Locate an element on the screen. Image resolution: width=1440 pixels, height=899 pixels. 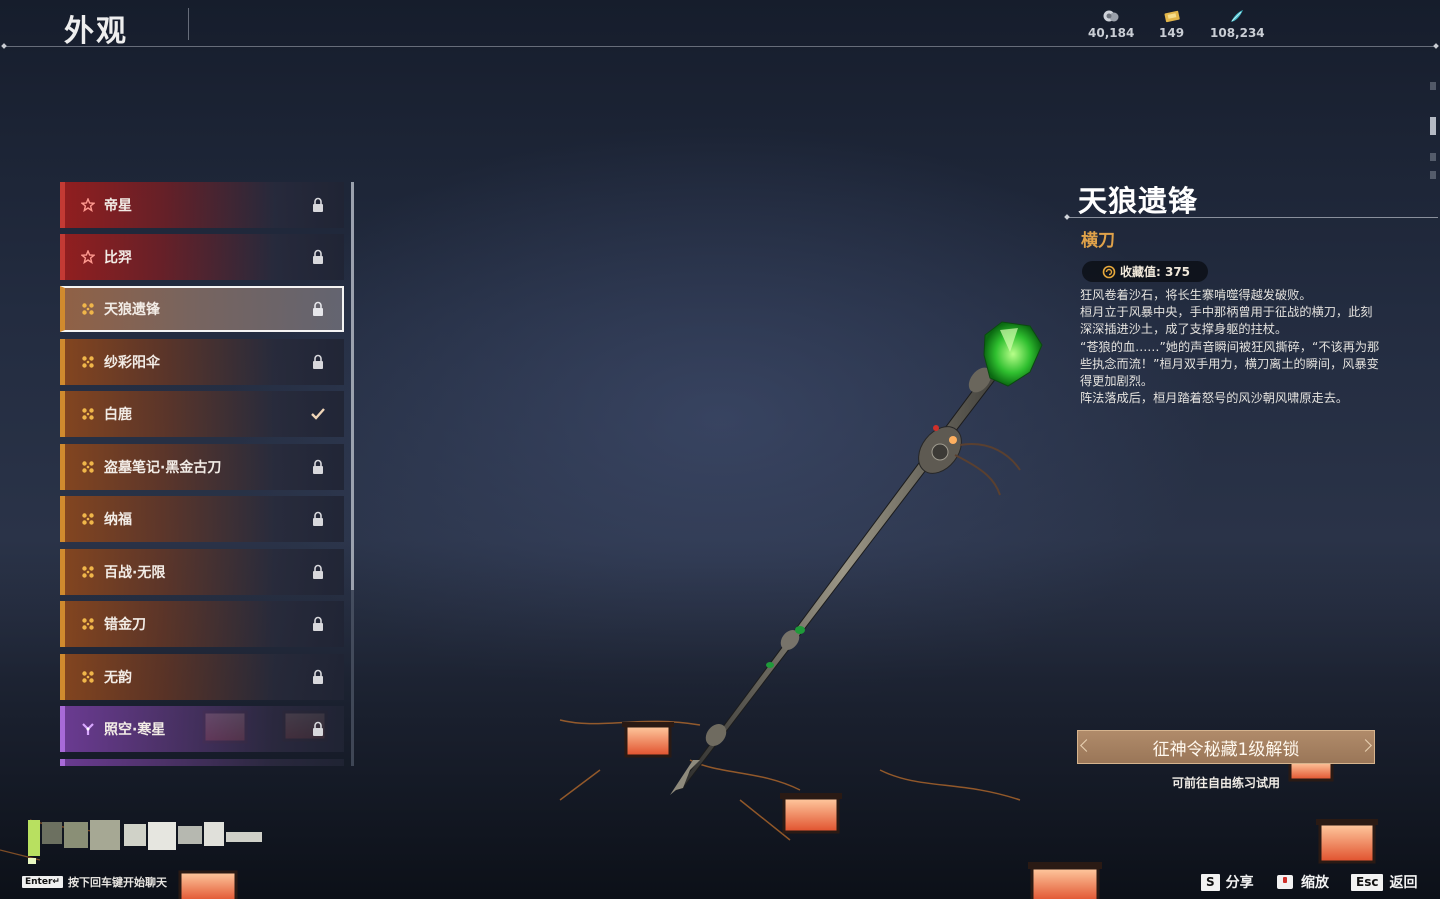
share-action: S 分享 is located at coordinates (1227, 882).